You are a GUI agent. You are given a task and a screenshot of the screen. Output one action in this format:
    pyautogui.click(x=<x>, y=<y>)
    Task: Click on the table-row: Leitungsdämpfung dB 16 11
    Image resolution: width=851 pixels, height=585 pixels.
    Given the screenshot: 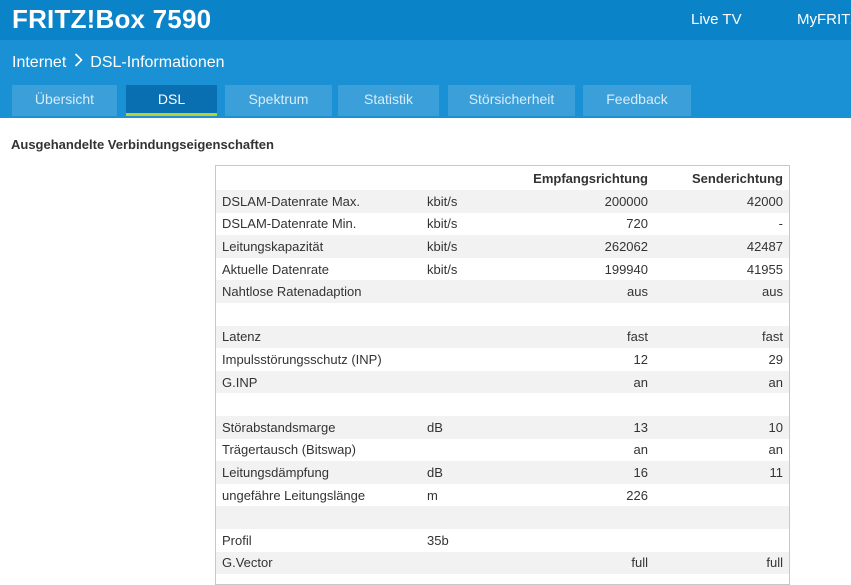 What is the action you would take?
    pyautogui.click(x=502, y=472)
    